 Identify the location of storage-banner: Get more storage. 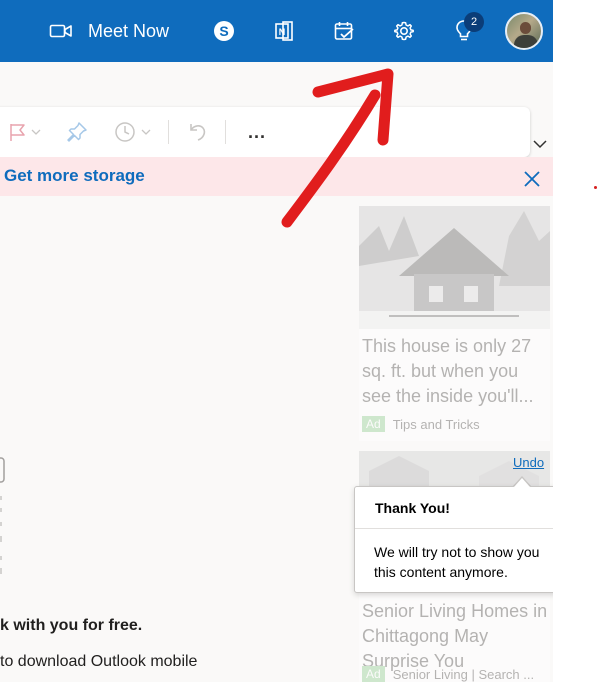
(276, 176).